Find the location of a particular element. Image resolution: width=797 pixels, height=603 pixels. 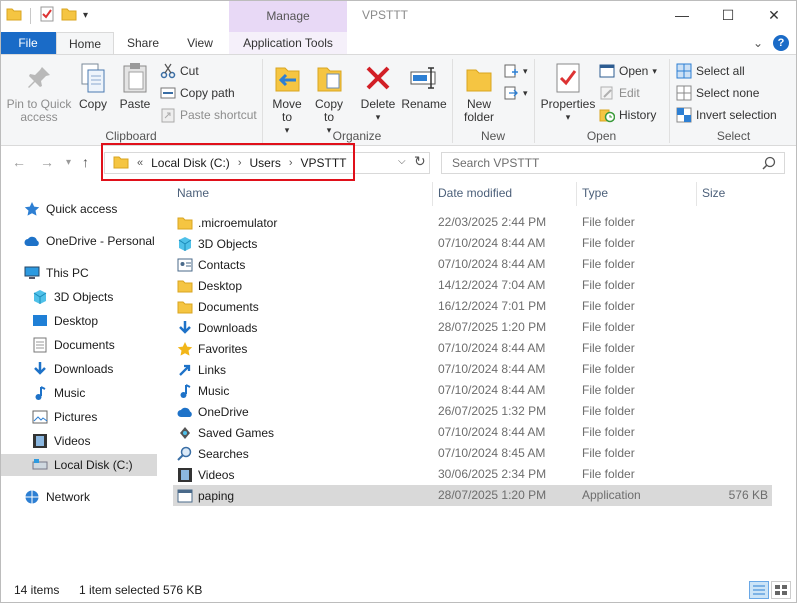

nav-item-desktop: Desktop is located at coordinates (78, 321).